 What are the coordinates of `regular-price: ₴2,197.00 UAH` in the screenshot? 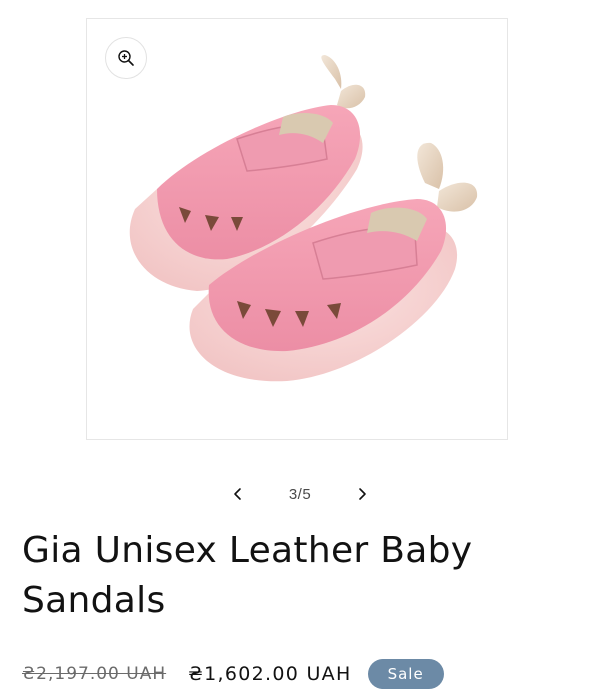 It's located at (94, 674).